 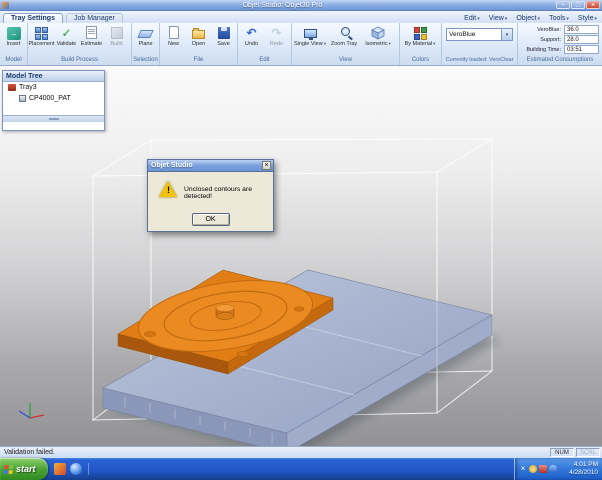 I want to click on material-selected-value: VeroBlue, so click(x=462, y=34).